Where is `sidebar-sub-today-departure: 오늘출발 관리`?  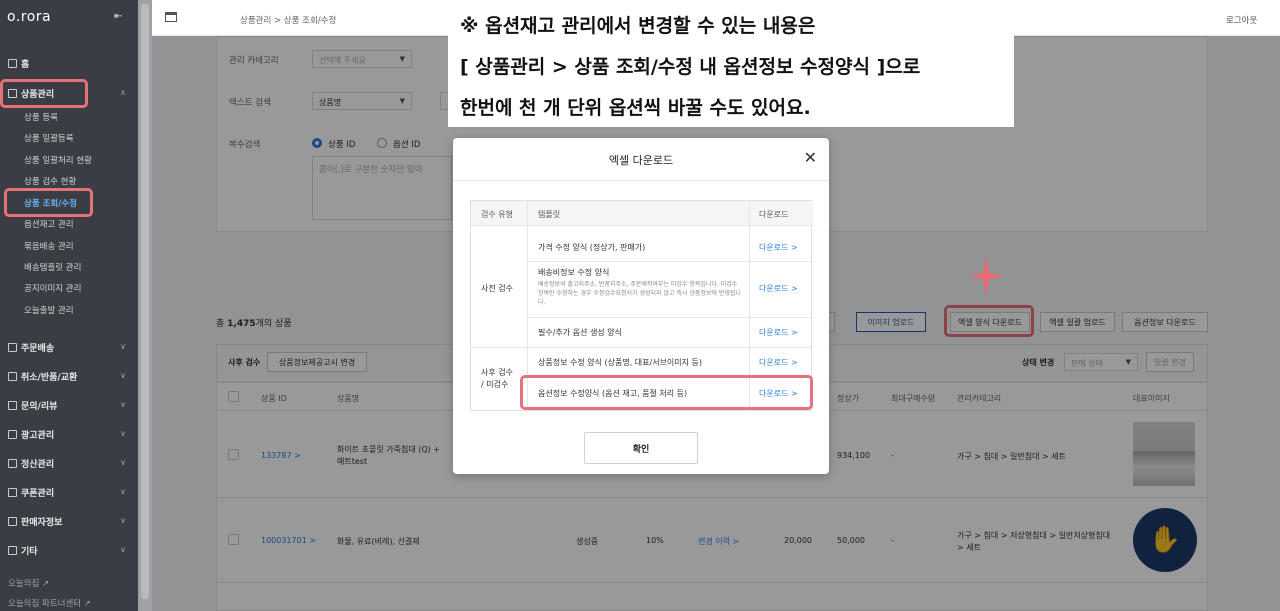
sidebar-sub-today-departure: 오늘출발 관리 is located at coordinates (49, 310).